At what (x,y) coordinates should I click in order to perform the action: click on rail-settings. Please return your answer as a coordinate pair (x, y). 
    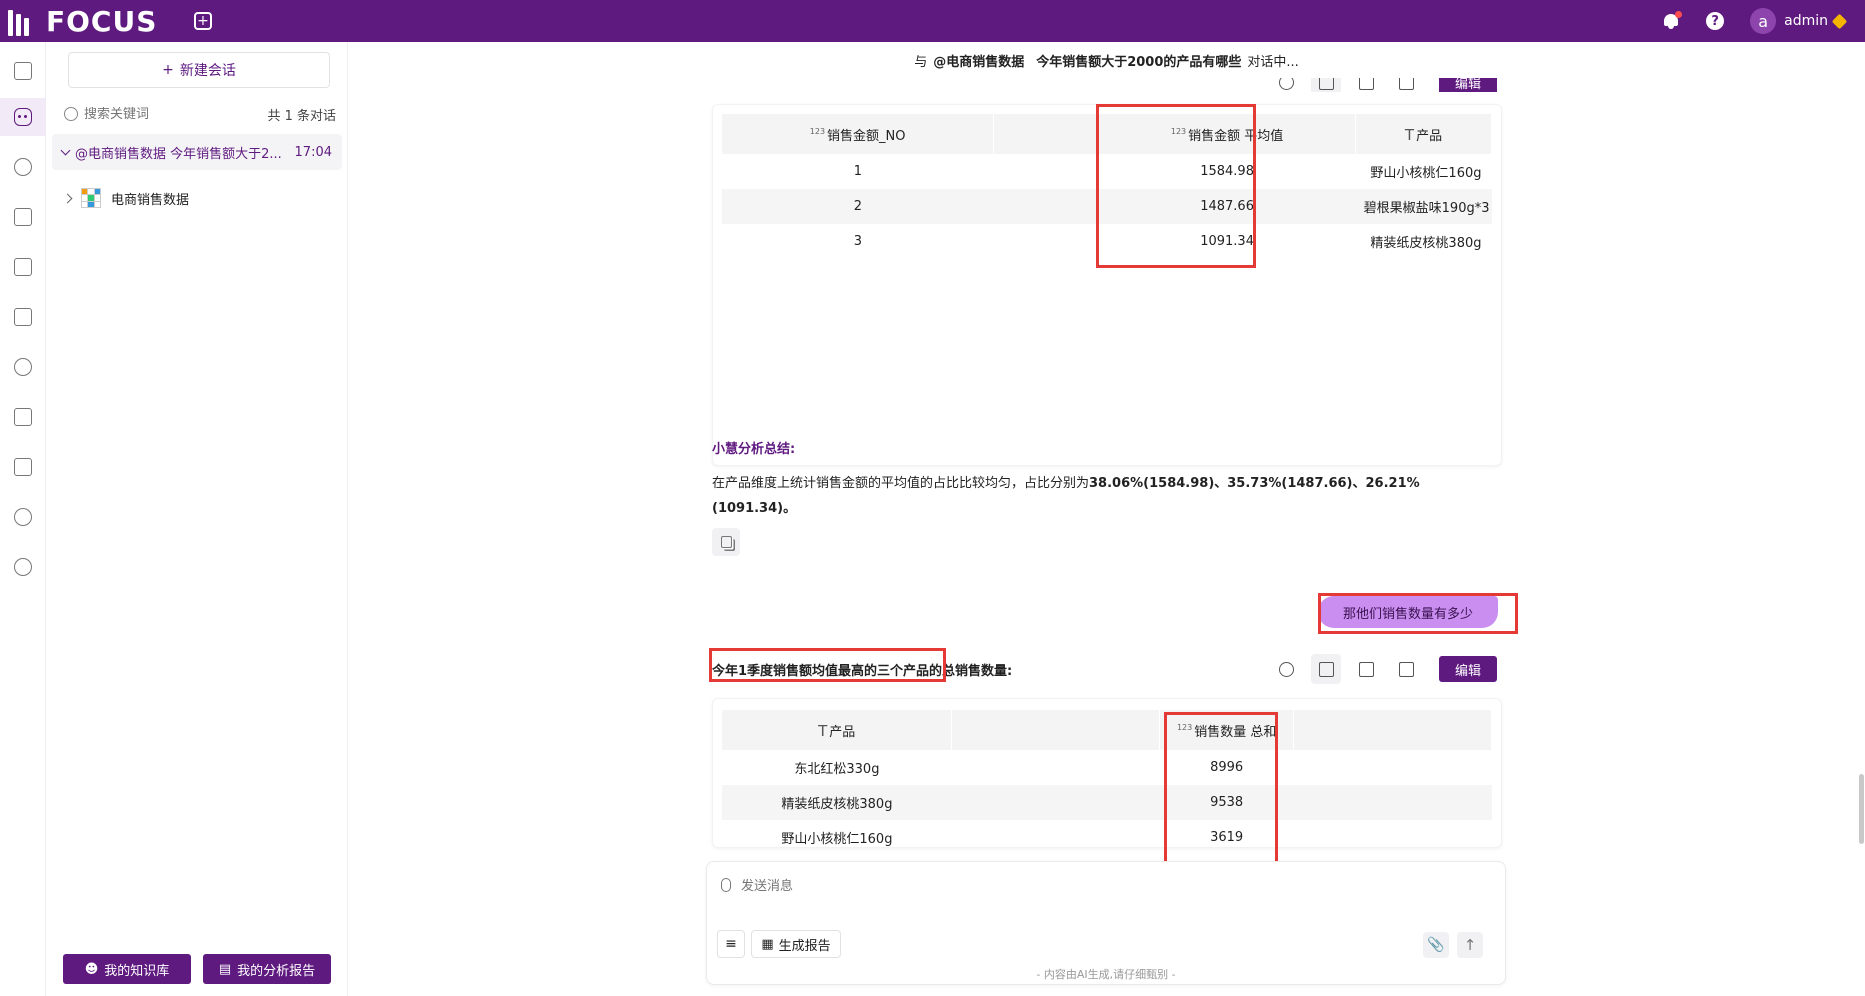
    Looking at the image, I should click on (23, 567).